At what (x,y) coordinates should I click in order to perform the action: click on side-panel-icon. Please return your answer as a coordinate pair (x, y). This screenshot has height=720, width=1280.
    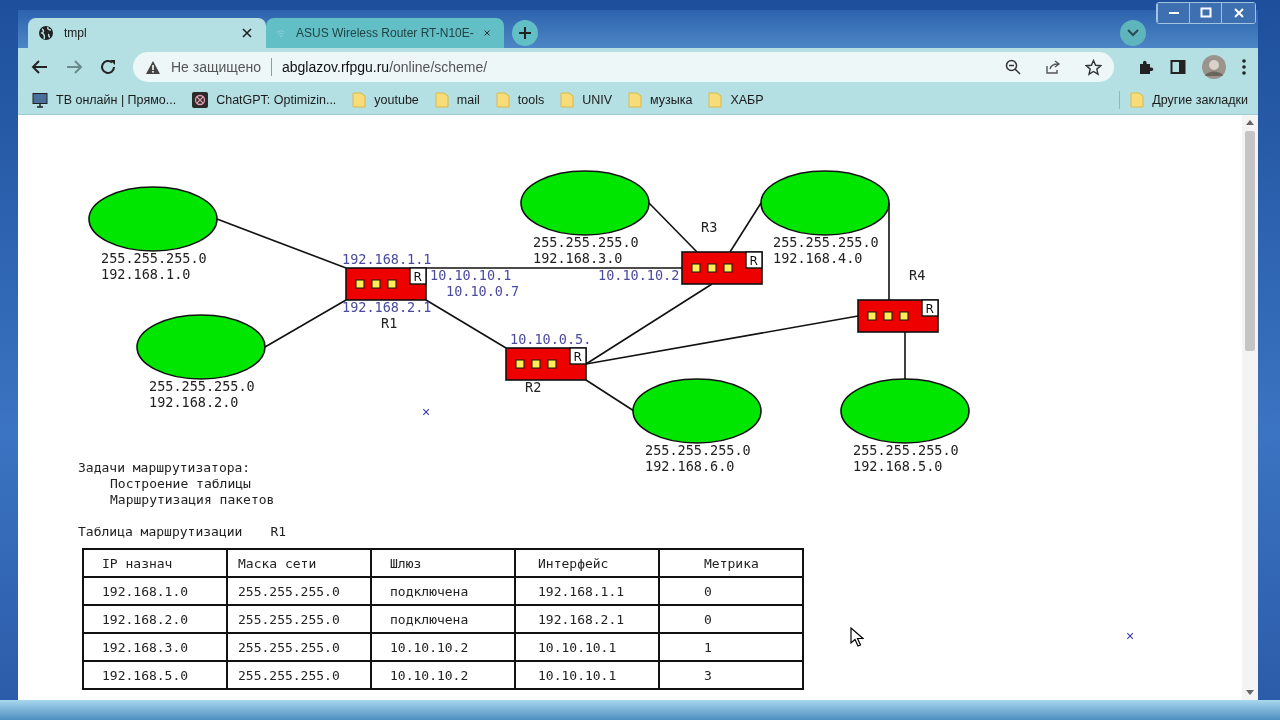
    Looking at the image, I should click on (1178, 67).